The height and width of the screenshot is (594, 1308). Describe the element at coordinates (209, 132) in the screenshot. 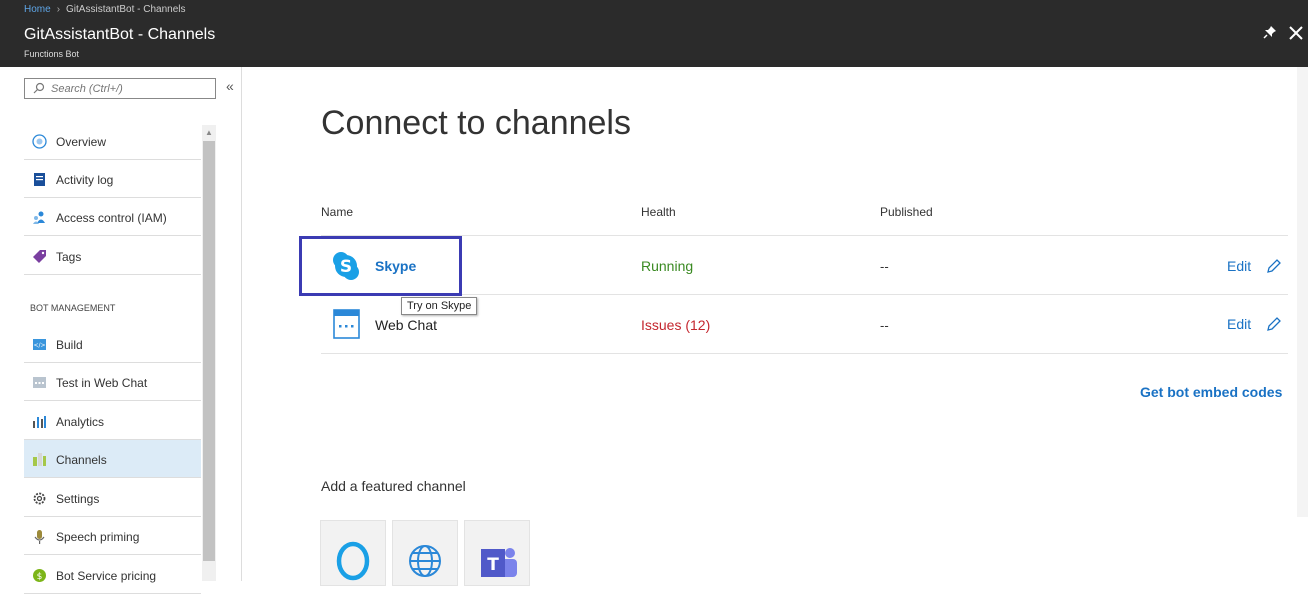

I see `scroll-up-arrow-icon: ▲` at that location.